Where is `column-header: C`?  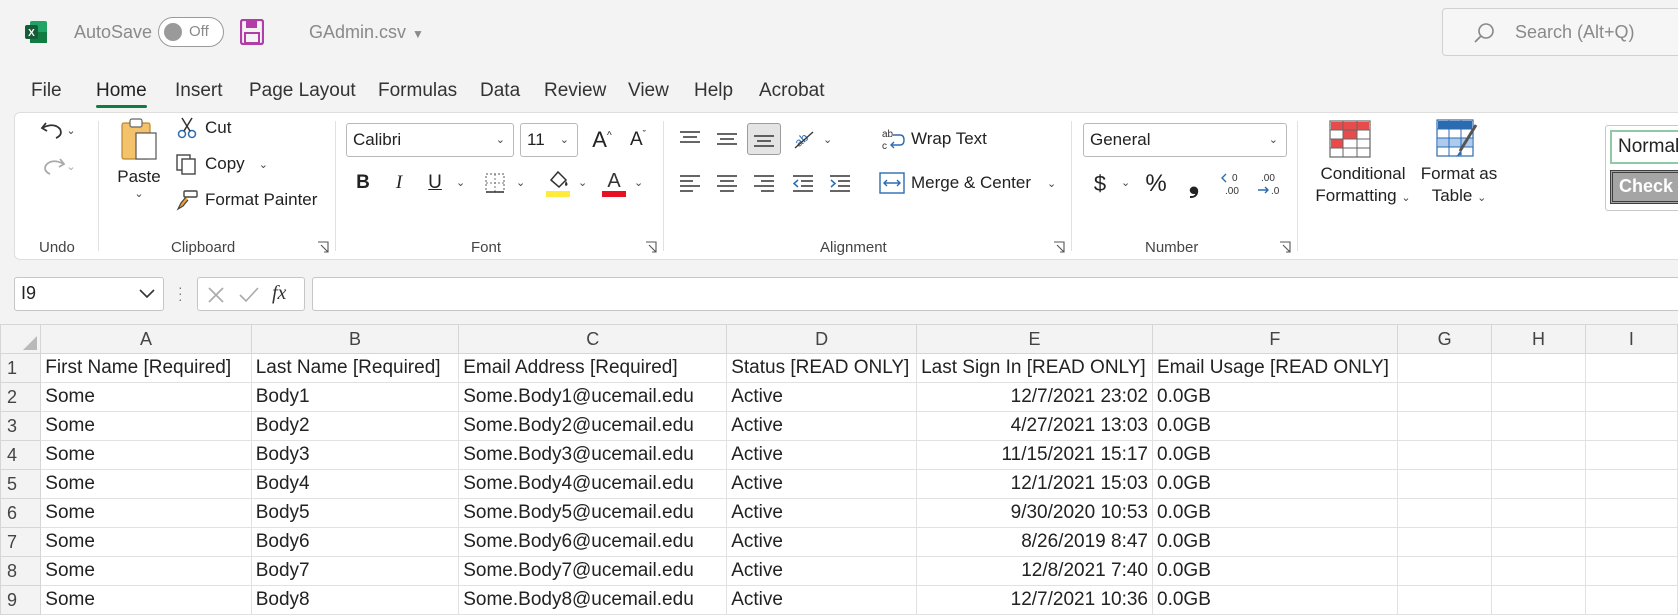
column-header: C is located at coordinates (593, 339).